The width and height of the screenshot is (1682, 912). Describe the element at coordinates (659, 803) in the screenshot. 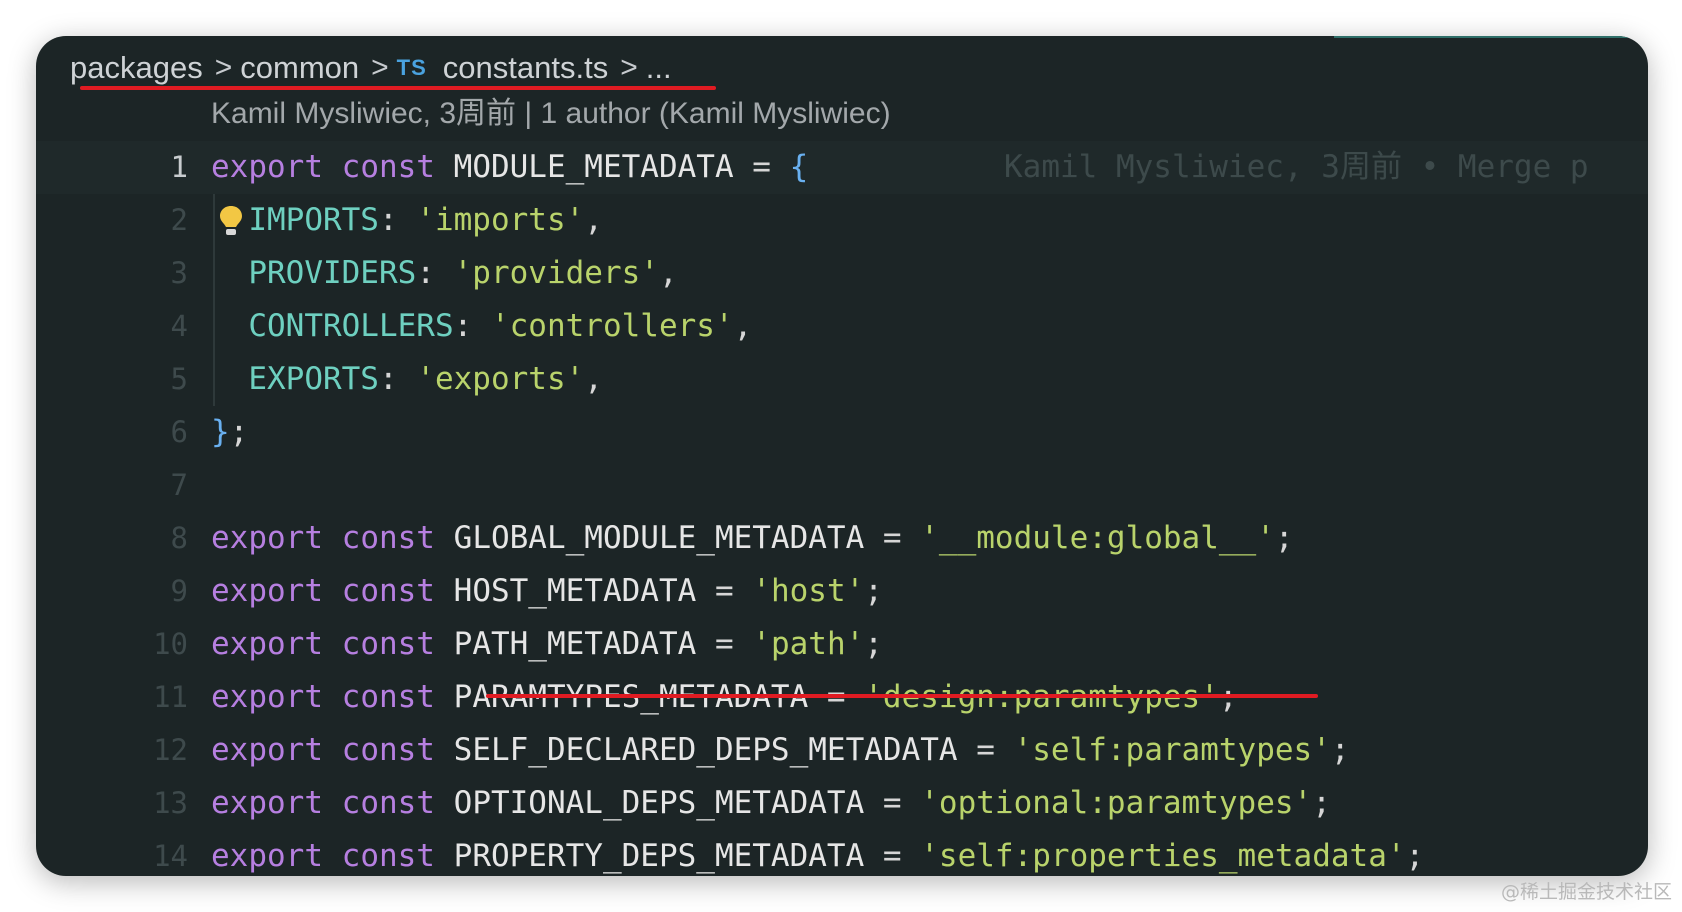

I see `identifier-token: OPTIONAL_DEPS_METADATA` at that location.